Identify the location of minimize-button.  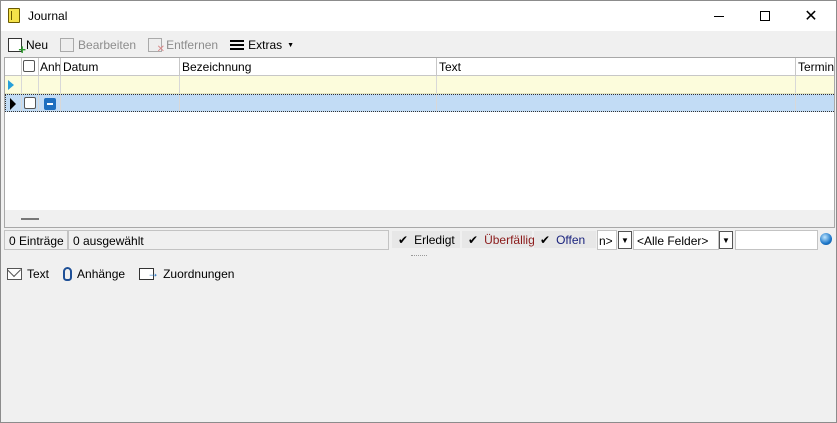
(719, 16).